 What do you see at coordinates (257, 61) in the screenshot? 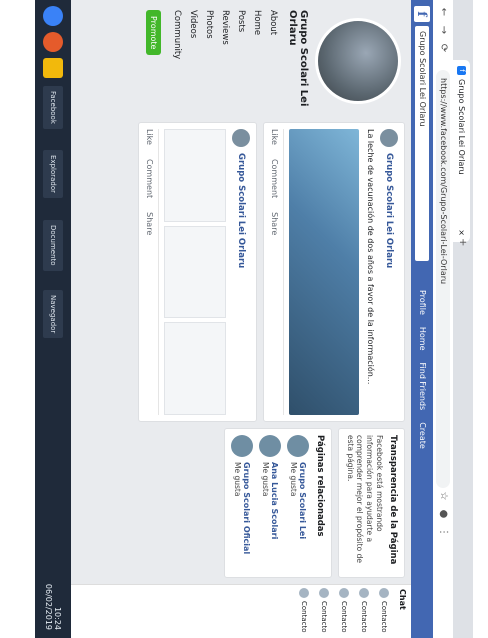
I see `sidebar-item-home: Home` at bounding box center [257, 61].